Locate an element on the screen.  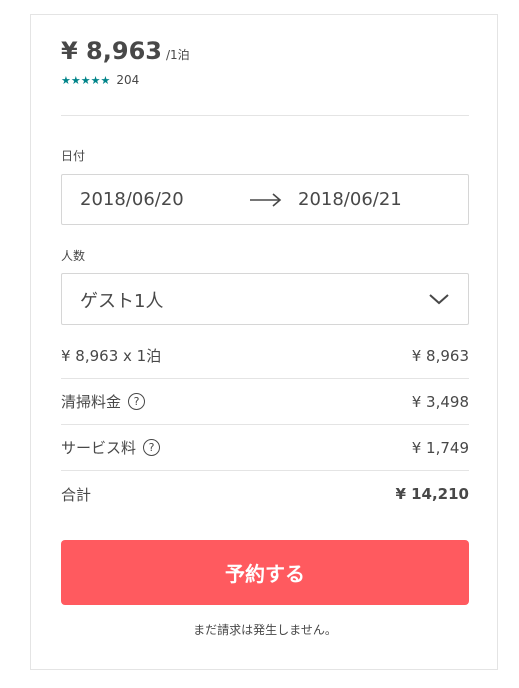
row-label-wrap: 清掃料金 ? is located at coordinates (103, 401).